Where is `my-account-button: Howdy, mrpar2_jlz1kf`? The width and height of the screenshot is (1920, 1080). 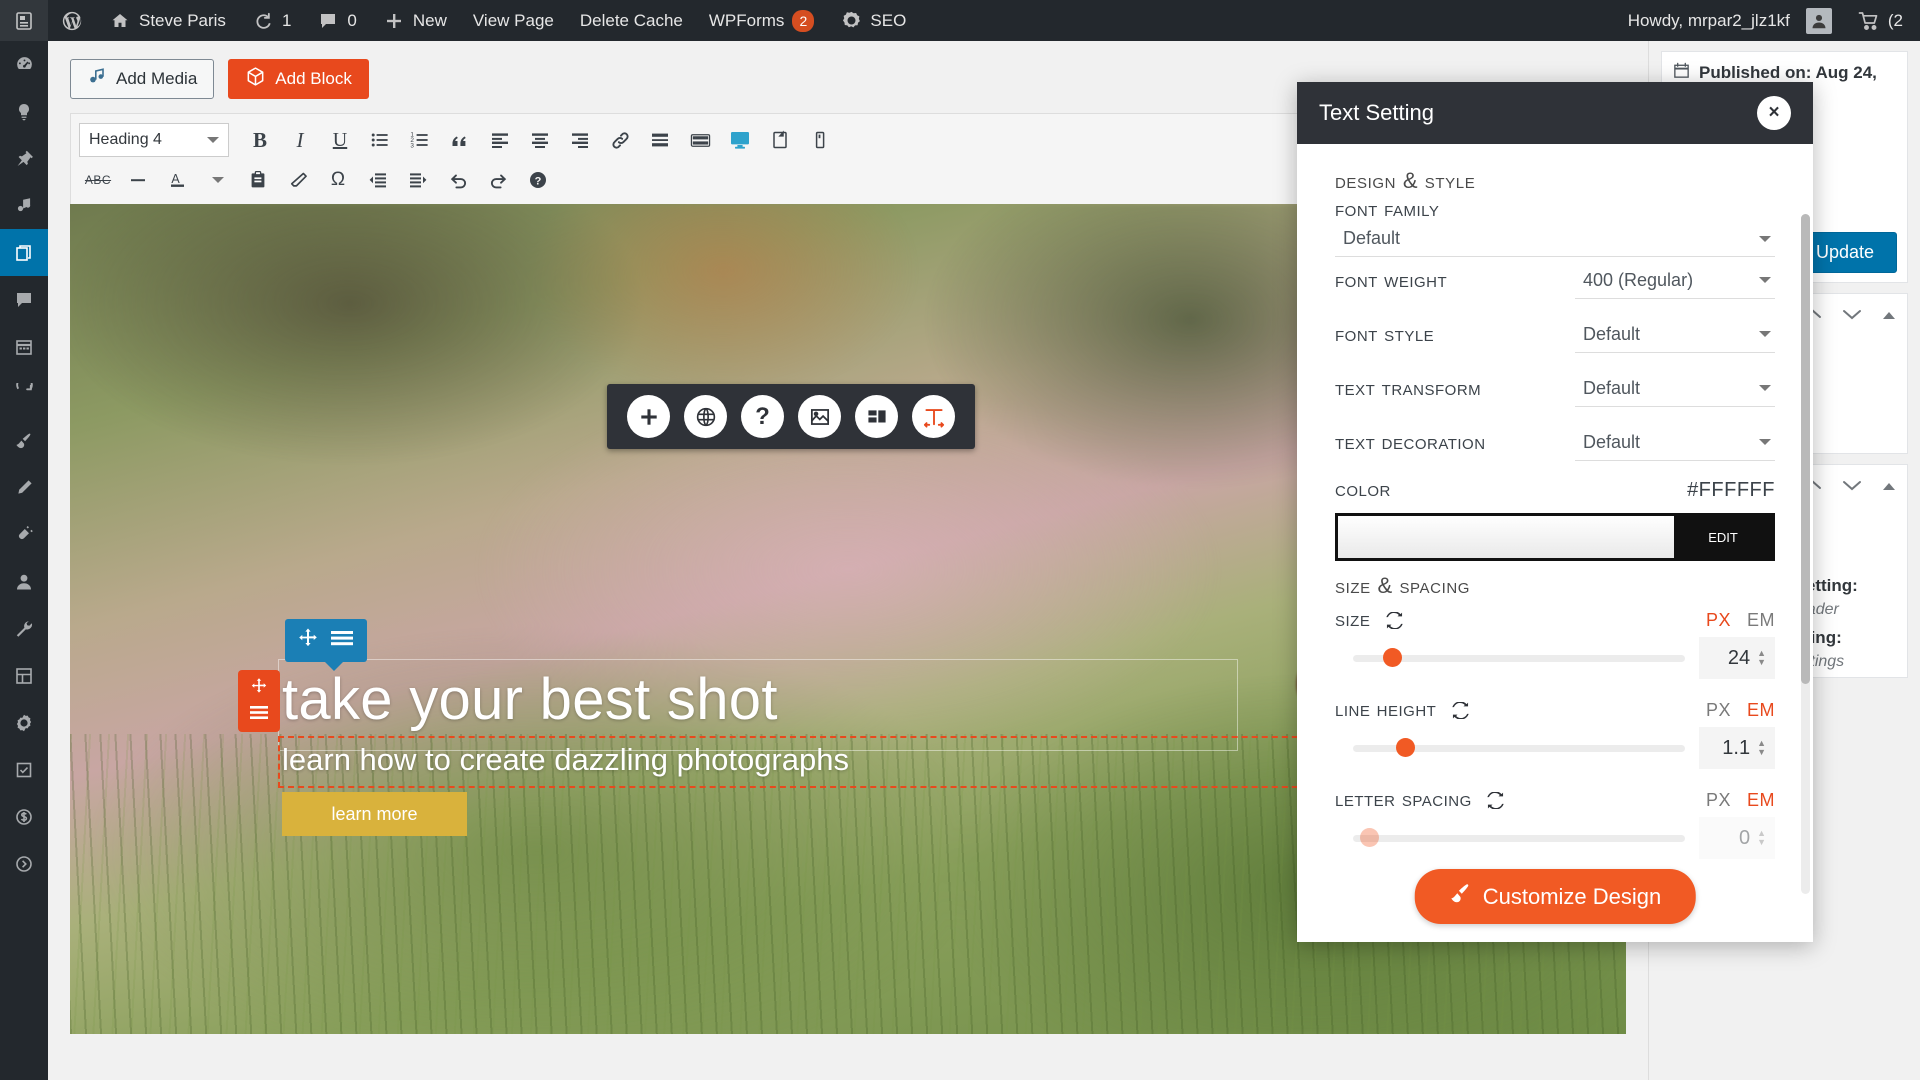
my-account-button: Howdy, mrpar2_jlz1kf is located at coordinates (1730, 20).